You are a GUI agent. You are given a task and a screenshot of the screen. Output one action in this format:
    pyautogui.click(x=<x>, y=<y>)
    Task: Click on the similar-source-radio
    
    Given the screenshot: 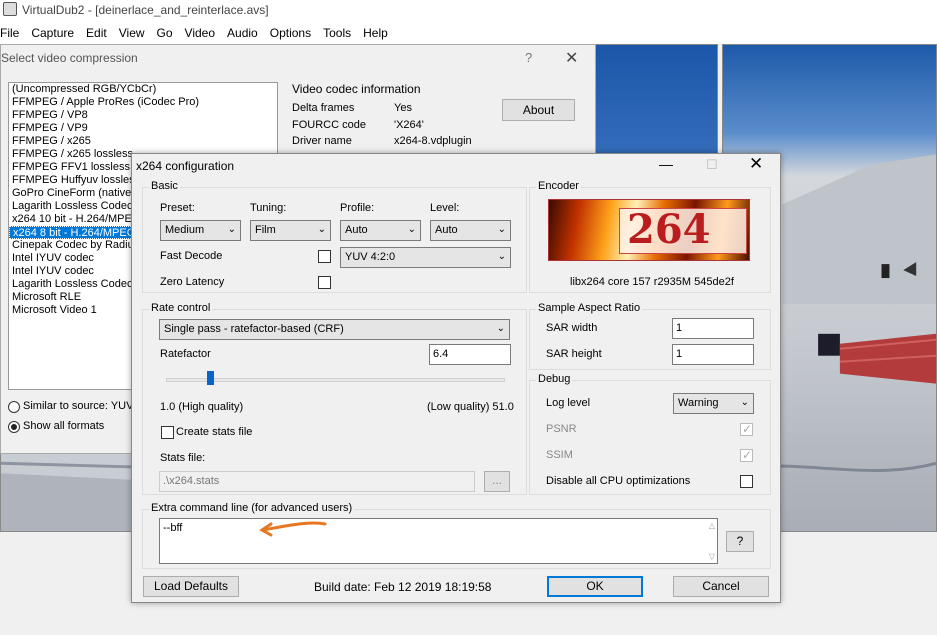 What is the action you would take?
    pyautogui.click(x=14, y=407)
    